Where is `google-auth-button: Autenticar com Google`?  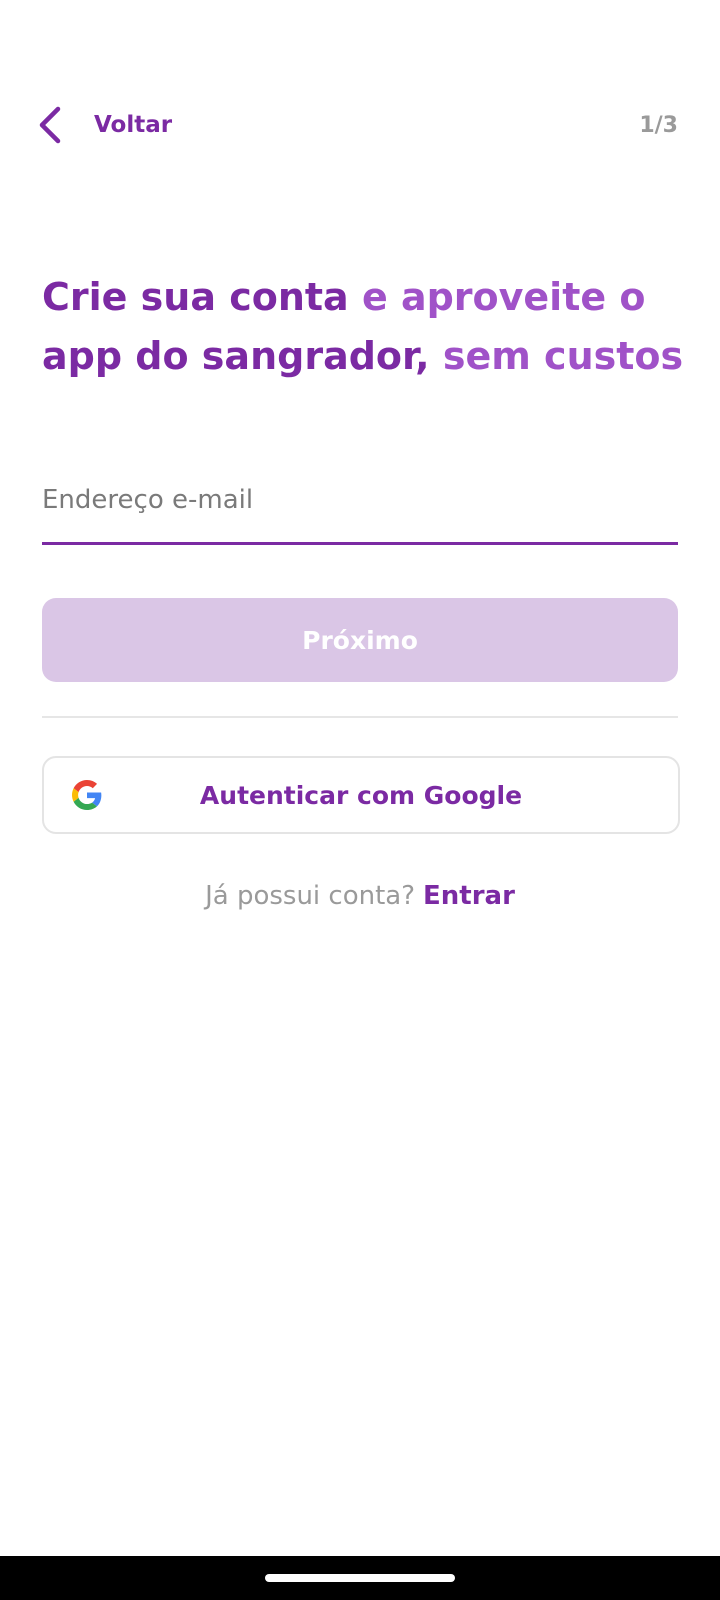
google-auth-button: Autenticar com Google is located at coordinates (361, 795).